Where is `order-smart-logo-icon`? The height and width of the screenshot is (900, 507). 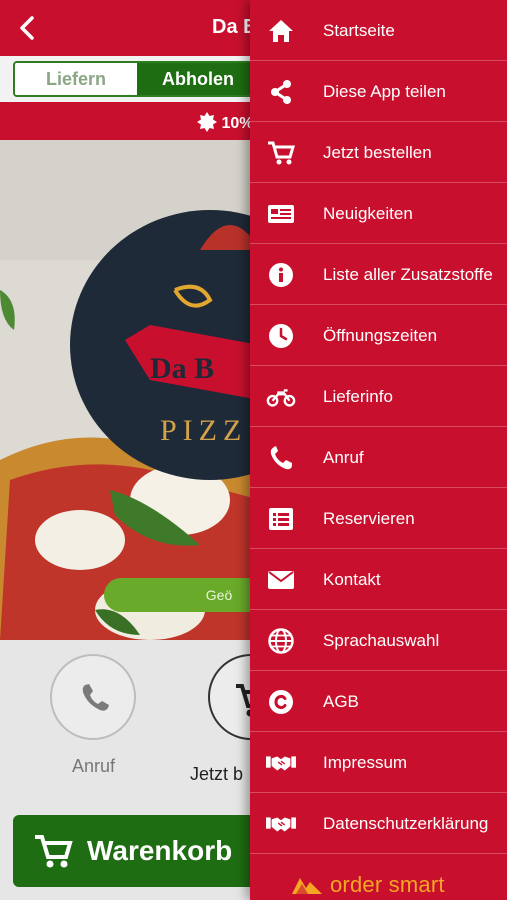
order-smart-logo-icon is located at coordinates (307, 886).